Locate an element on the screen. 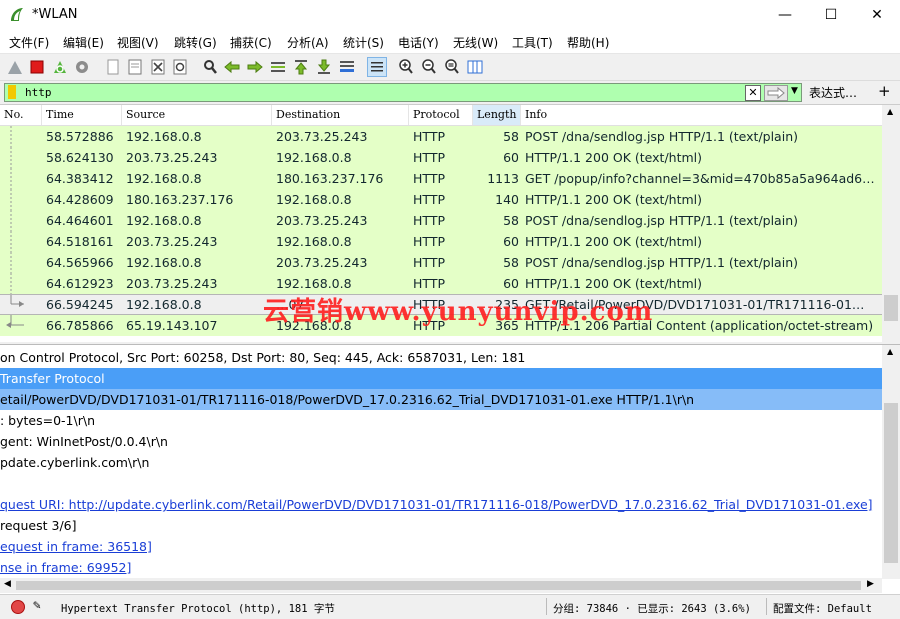  scrollbar-thumb is located at coordinates (891, 308).